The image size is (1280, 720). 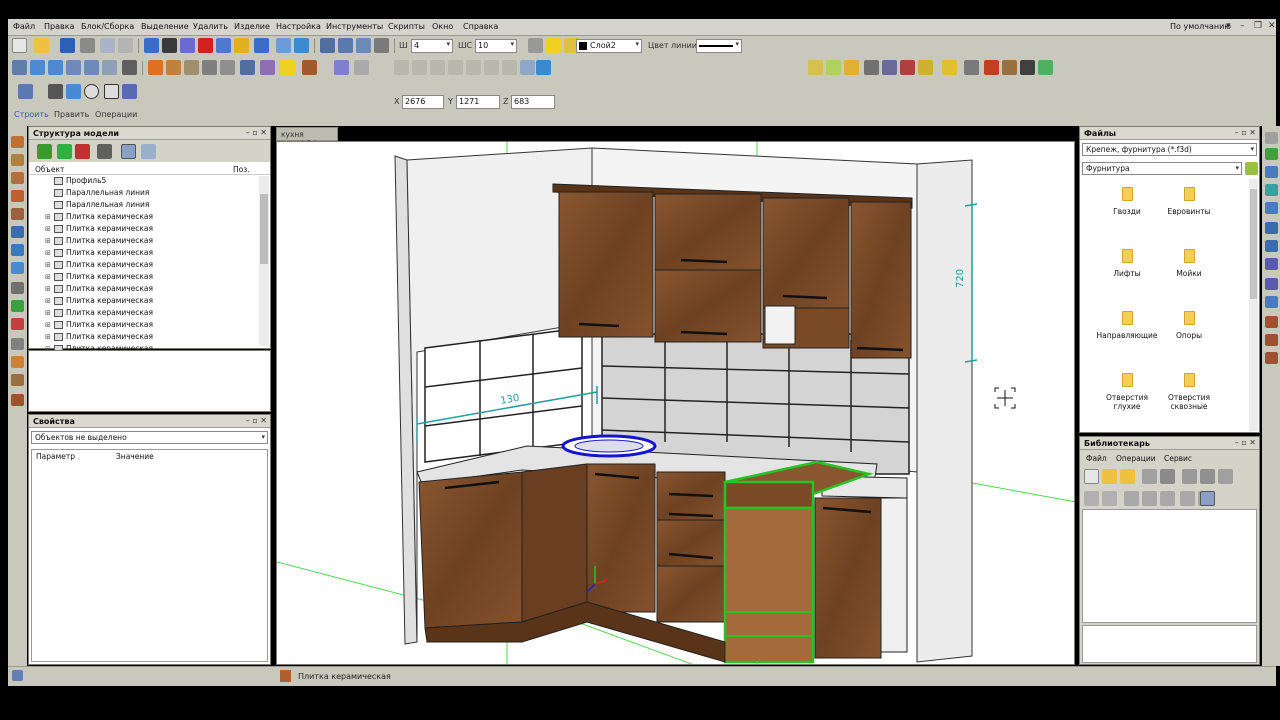 I want to click on help-icon, so click(x=17, y=675).